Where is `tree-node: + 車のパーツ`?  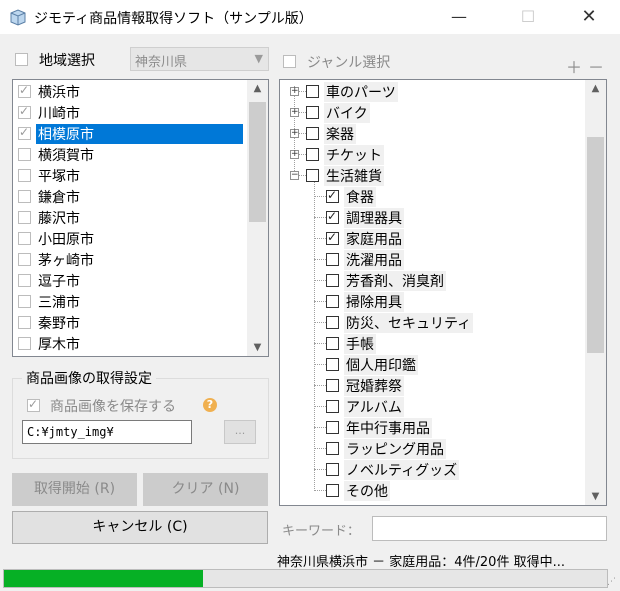
tree-node: + 車のパーツ is located at coordinates (430, 91).